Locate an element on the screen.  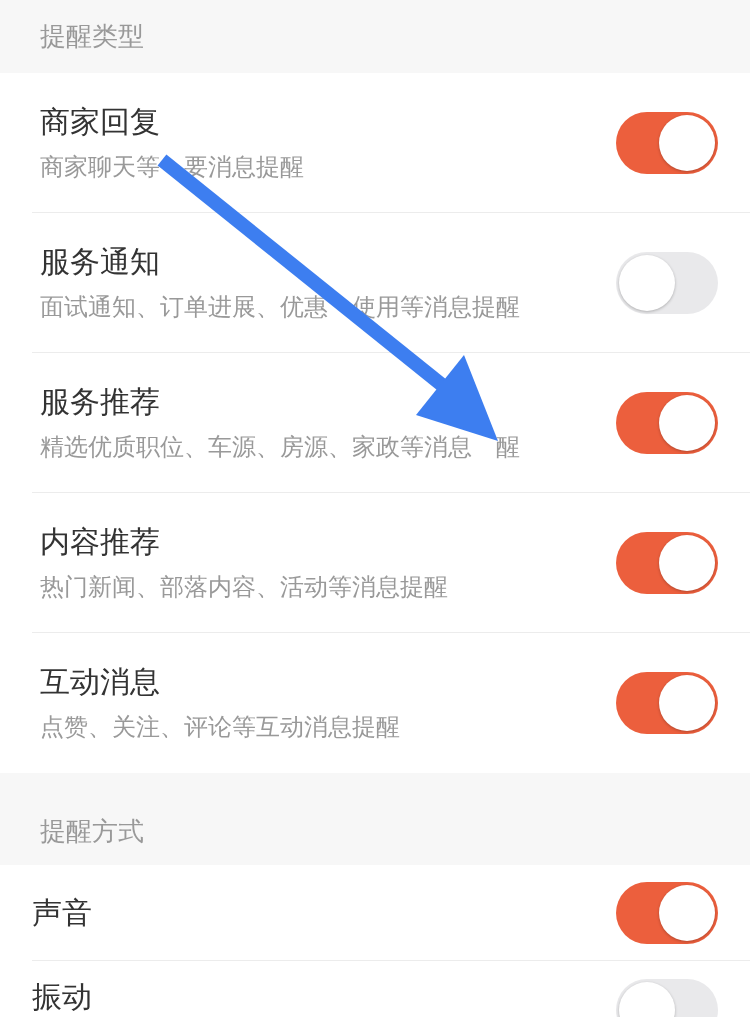
setting-description: 面试通知、订单进展、优惠 is located at coordinates (184, 306).